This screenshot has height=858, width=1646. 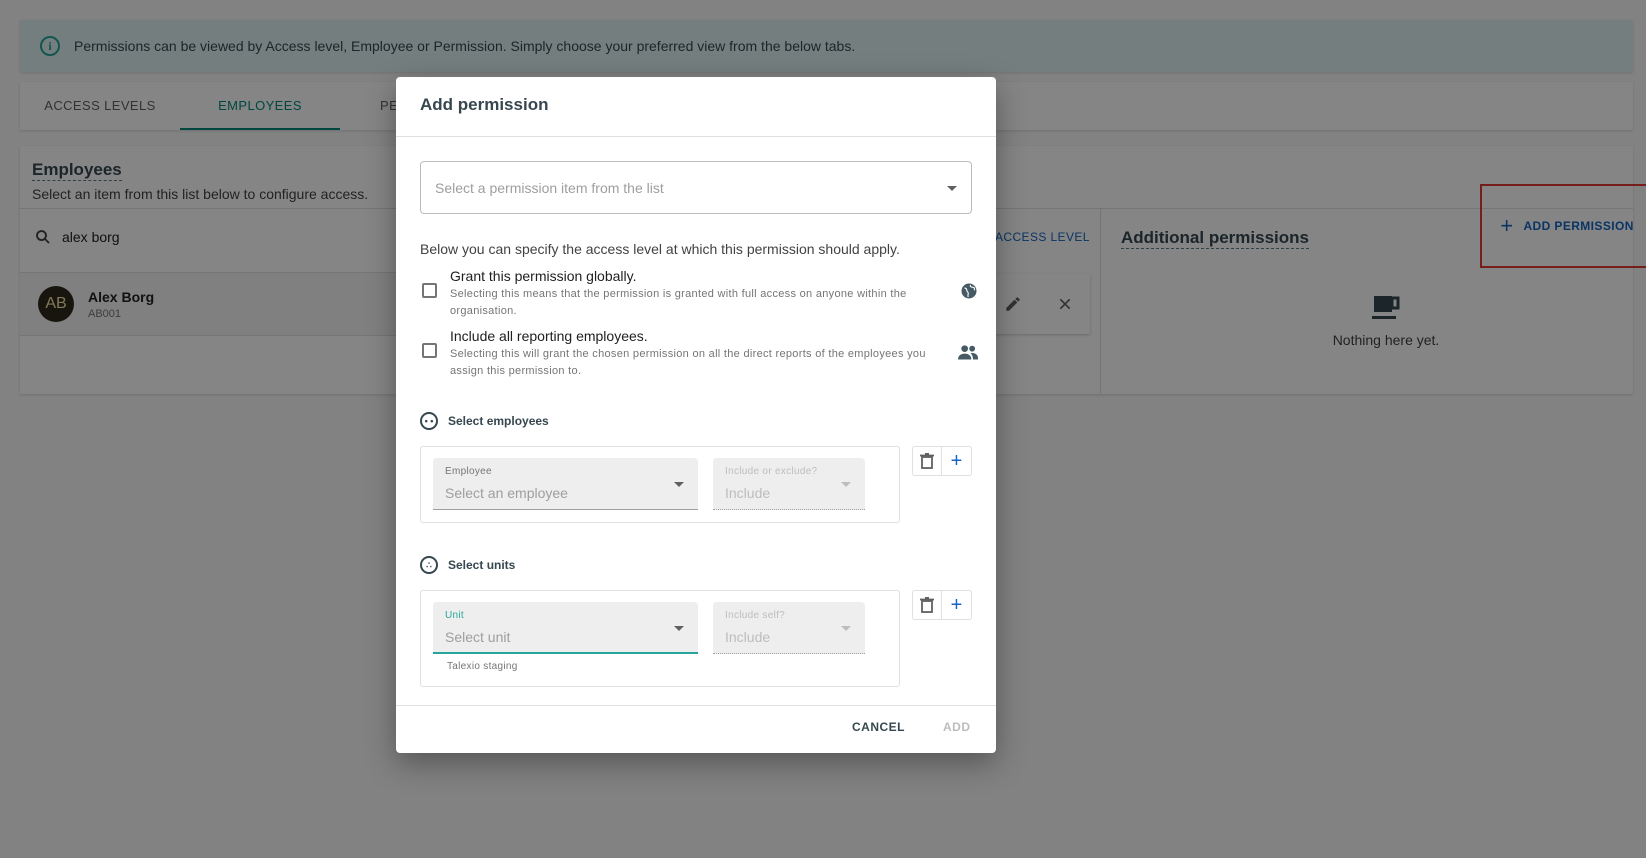 I want to click on unit-hint: Talexio staging, so click(x=482, y=666).